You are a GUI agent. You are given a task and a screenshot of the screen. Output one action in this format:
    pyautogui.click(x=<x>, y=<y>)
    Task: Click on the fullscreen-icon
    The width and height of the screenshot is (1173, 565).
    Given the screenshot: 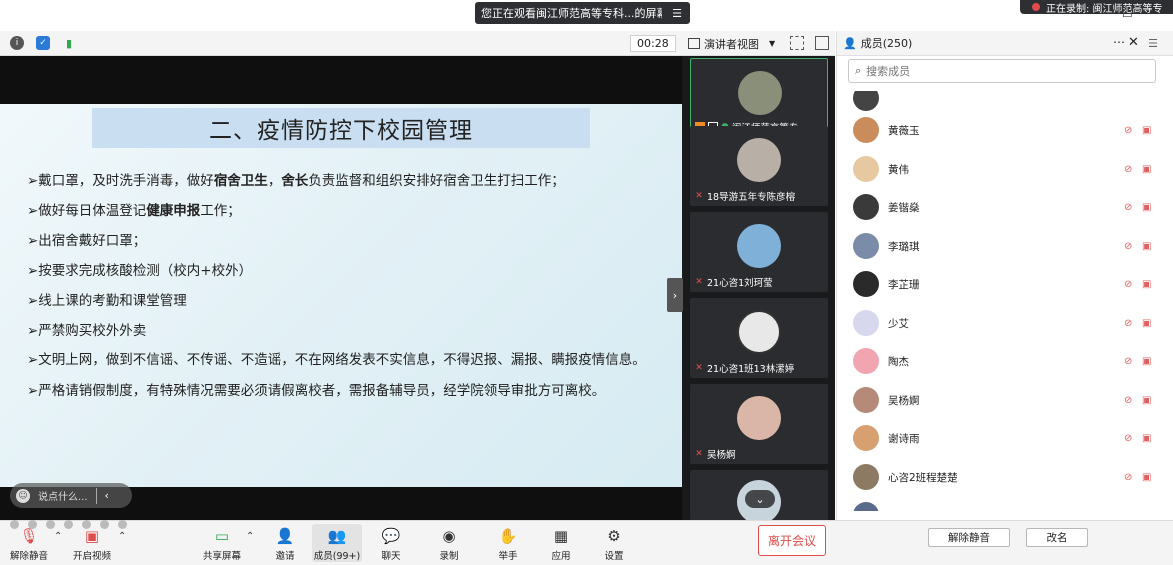 What is the action you would take?
    pyautogui.click(x=797, y=43)
    